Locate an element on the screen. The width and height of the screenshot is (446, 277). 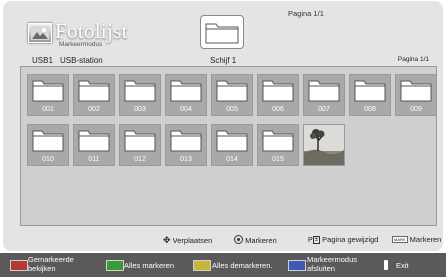
green-key-swatch is located at coordinates (115, 265).